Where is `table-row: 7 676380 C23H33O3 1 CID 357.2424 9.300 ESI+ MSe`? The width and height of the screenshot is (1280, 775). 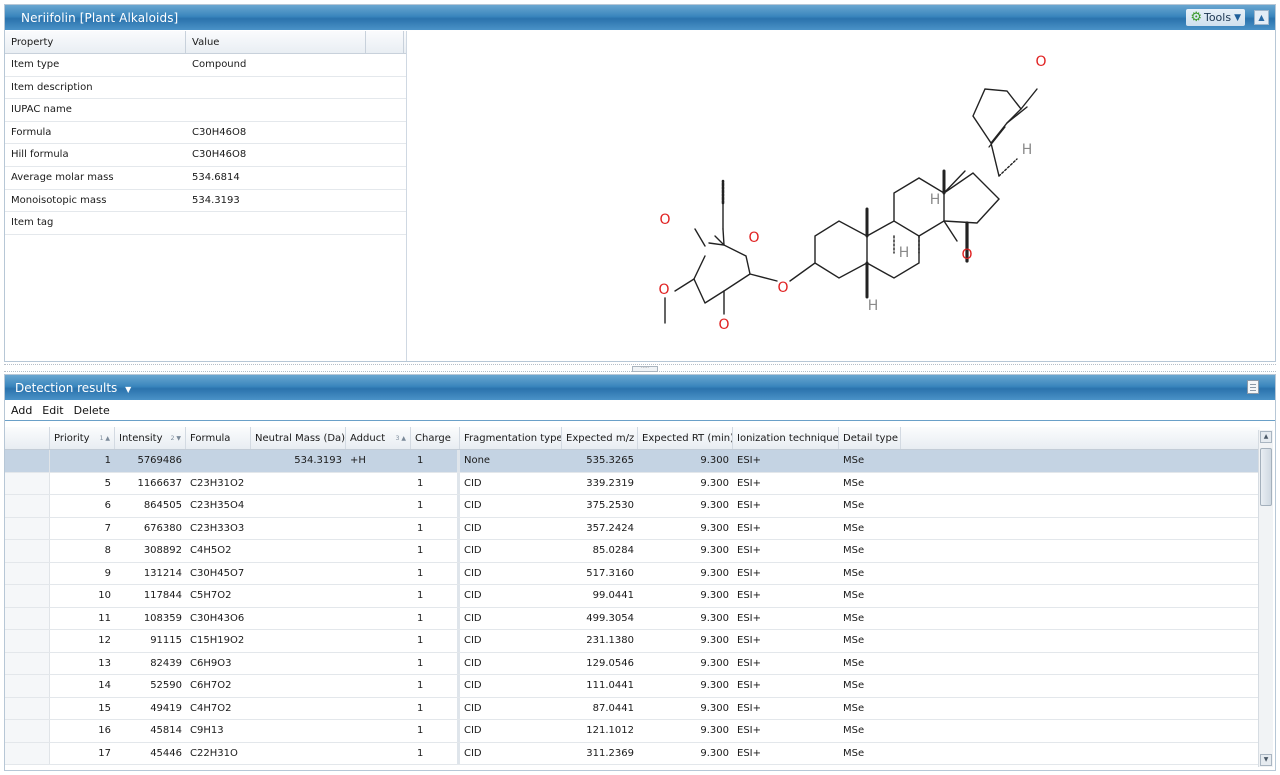 table-row: 7 676380 C23H33O3 1 CID 357.2424 9.300 ESI+ MSe is located at coordinates (632, 528).